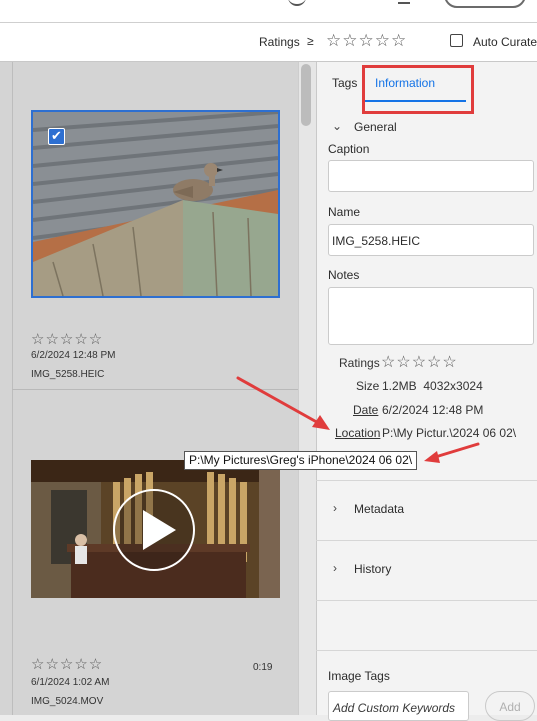 The width and height of the screenshot is (537, 721). What do you see at coordinates (358, 419) in the screenshot?
I see `annotation-arrows` at bounding box center [358, 419].